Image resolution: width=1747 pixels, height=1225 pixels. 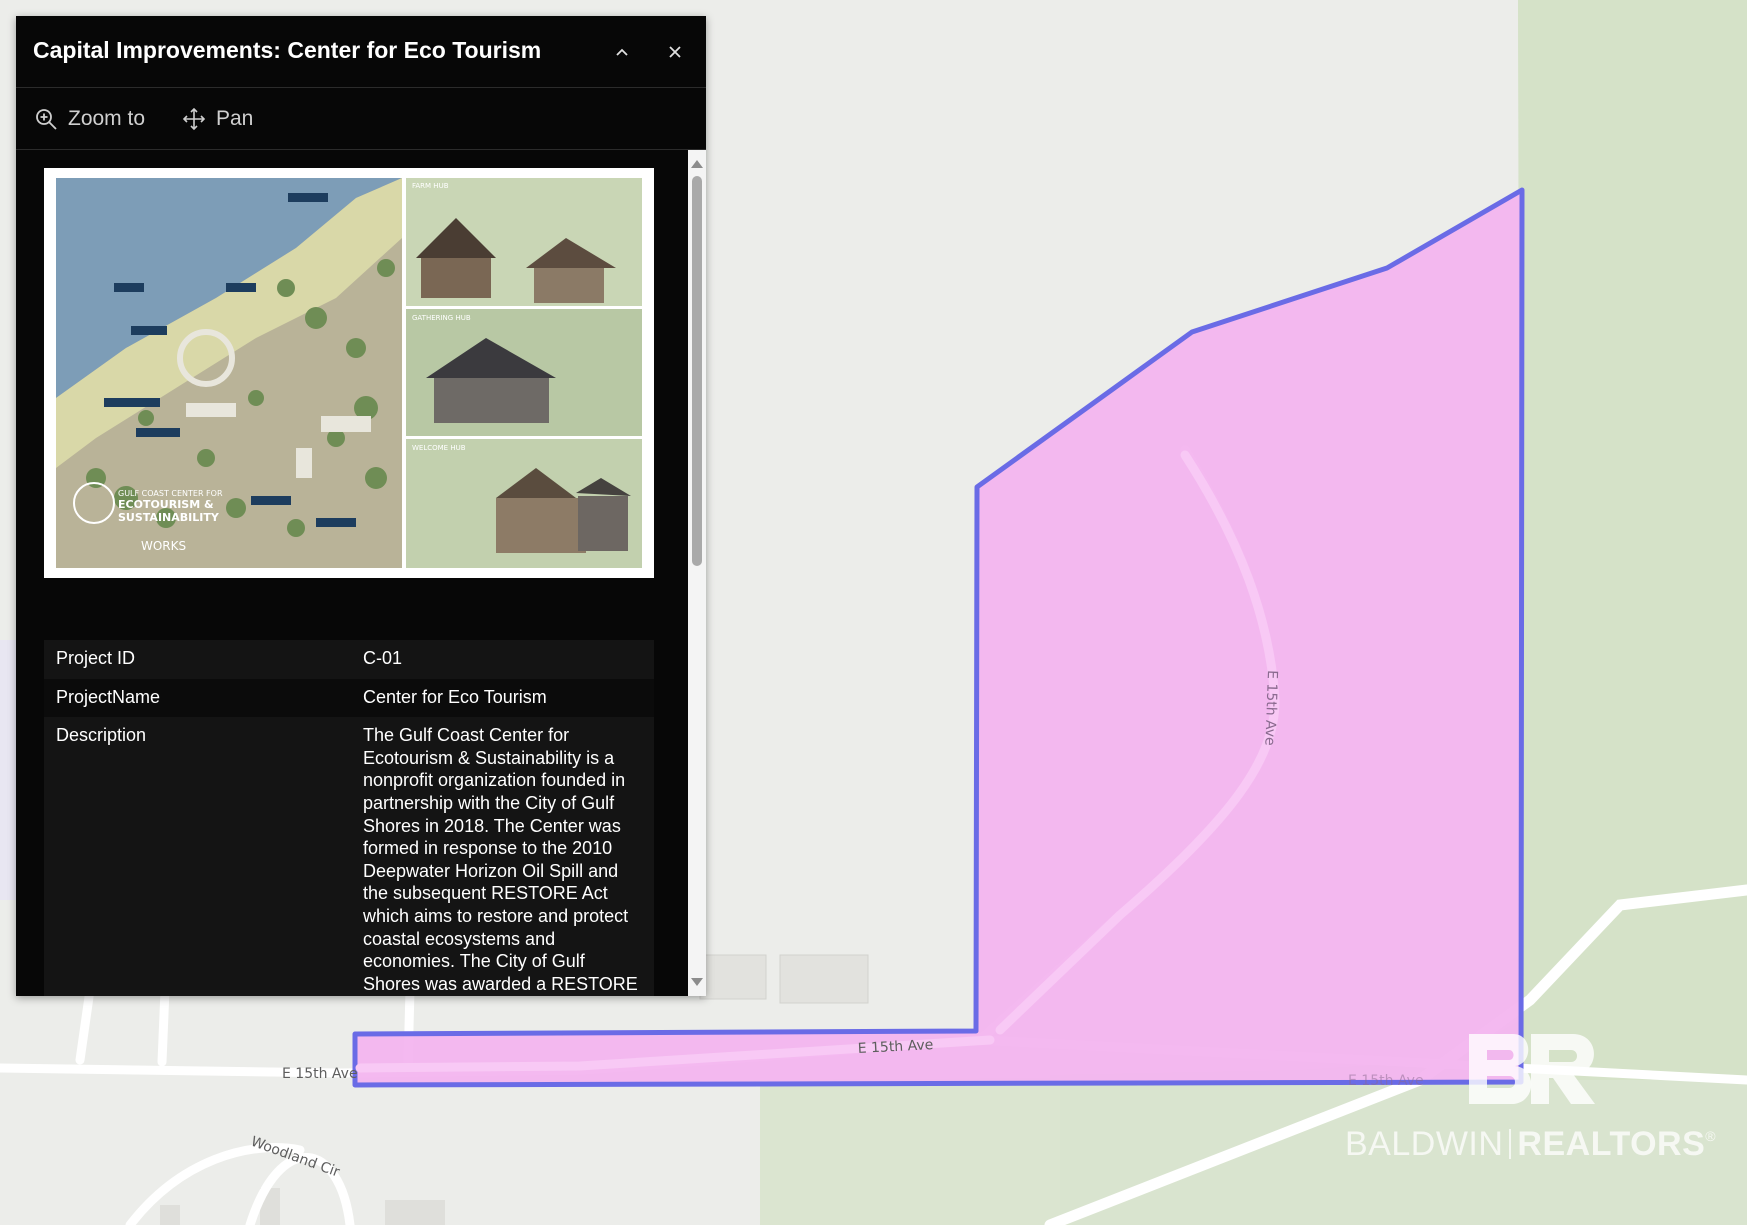 What do you see at coordinates (1531, 1144) in the screenshot?
I see `watermark-text: BALDWIN REALTORS®` at bounding box center [1531, 1144].